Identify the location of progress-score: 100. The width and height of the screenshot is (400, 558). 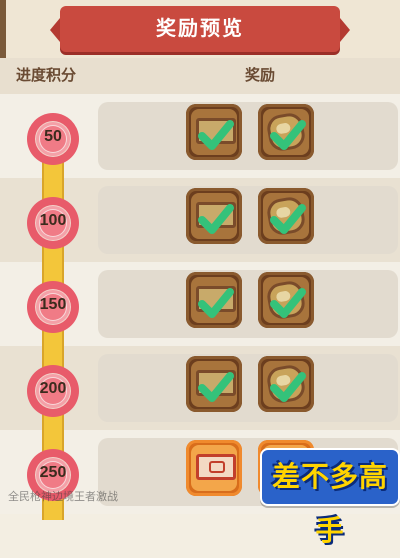
(53, 220).